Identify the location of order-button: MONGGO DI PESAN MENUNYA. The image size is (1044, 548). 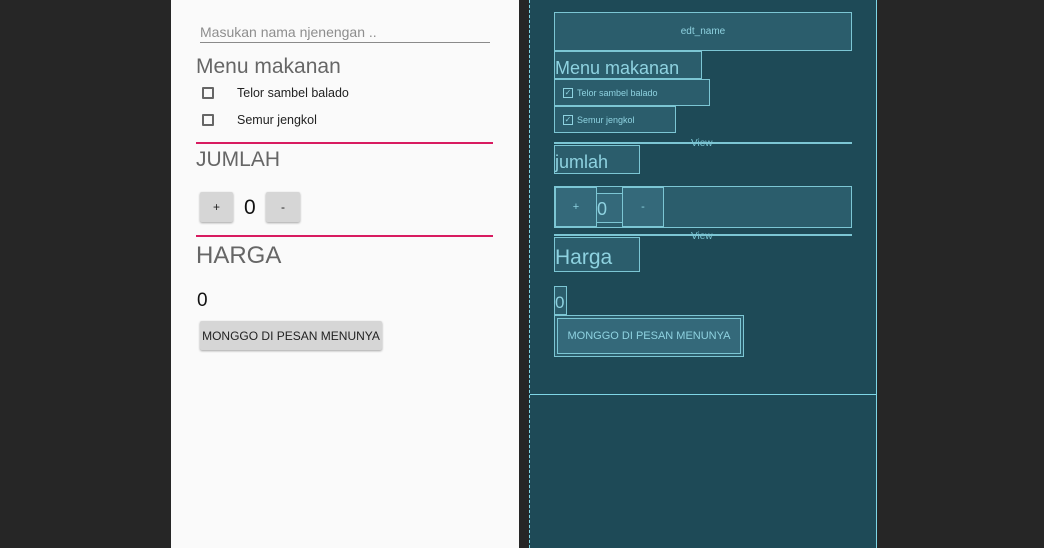
(291, 335).